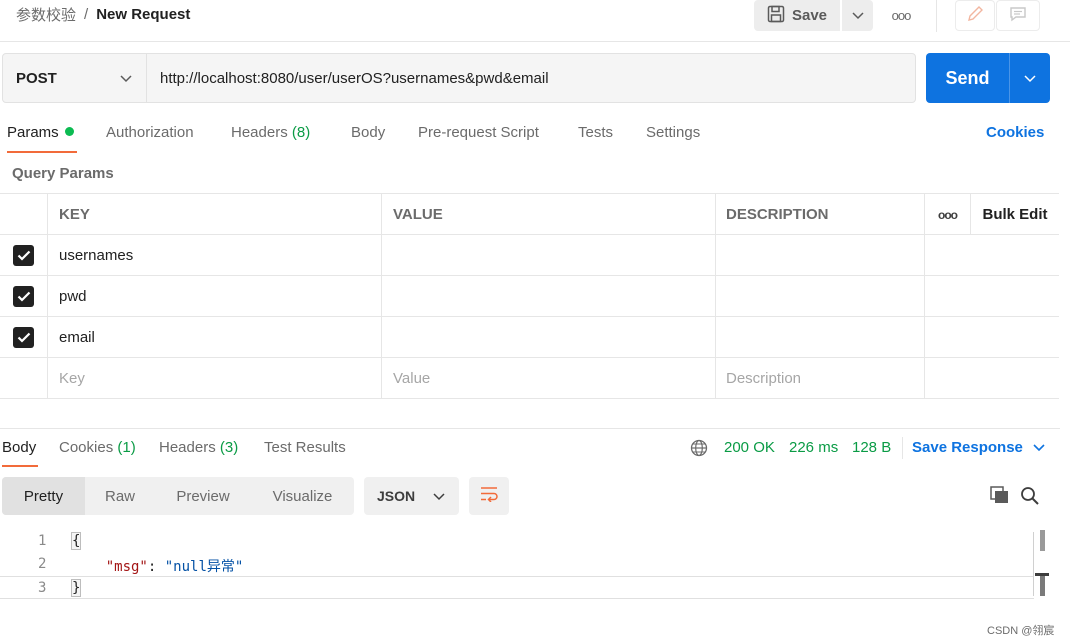 The image size is (1070, 644). I want to click on code-text: {, so click(76, 541).